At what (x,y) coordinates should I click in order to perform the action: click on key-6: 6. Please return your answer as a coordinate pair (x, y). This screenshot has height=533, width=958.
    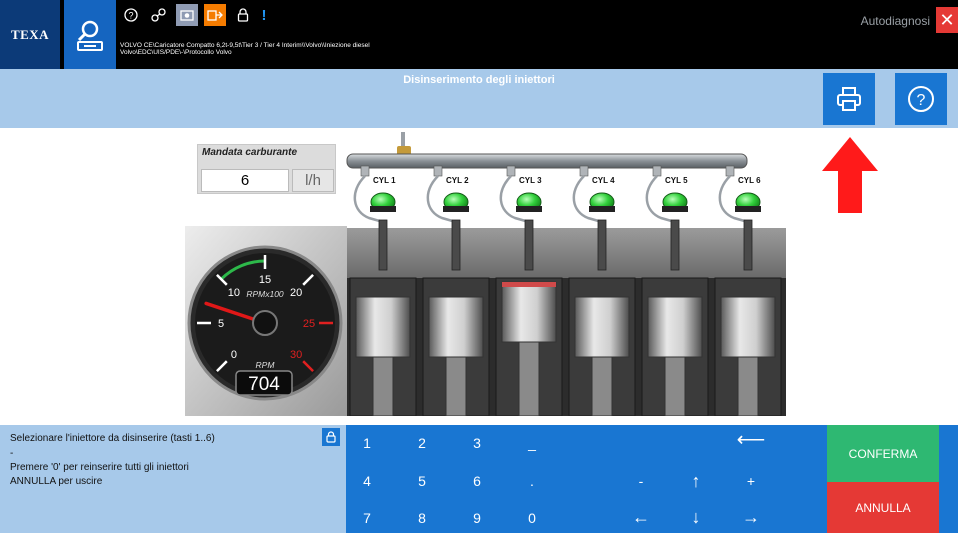
    Looking at the image, I should click on (477, 481).